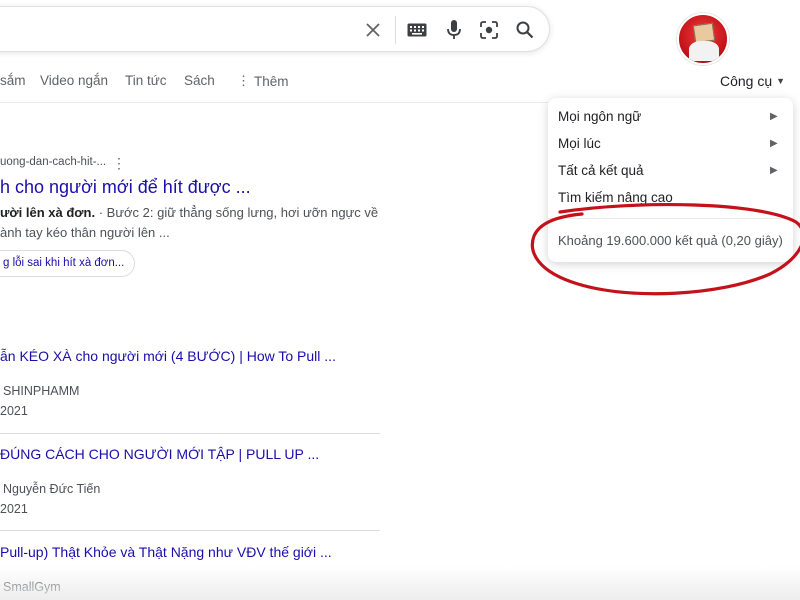 The image size is (800, 600). I want to click on keyboard-icon, so click(417, 30).